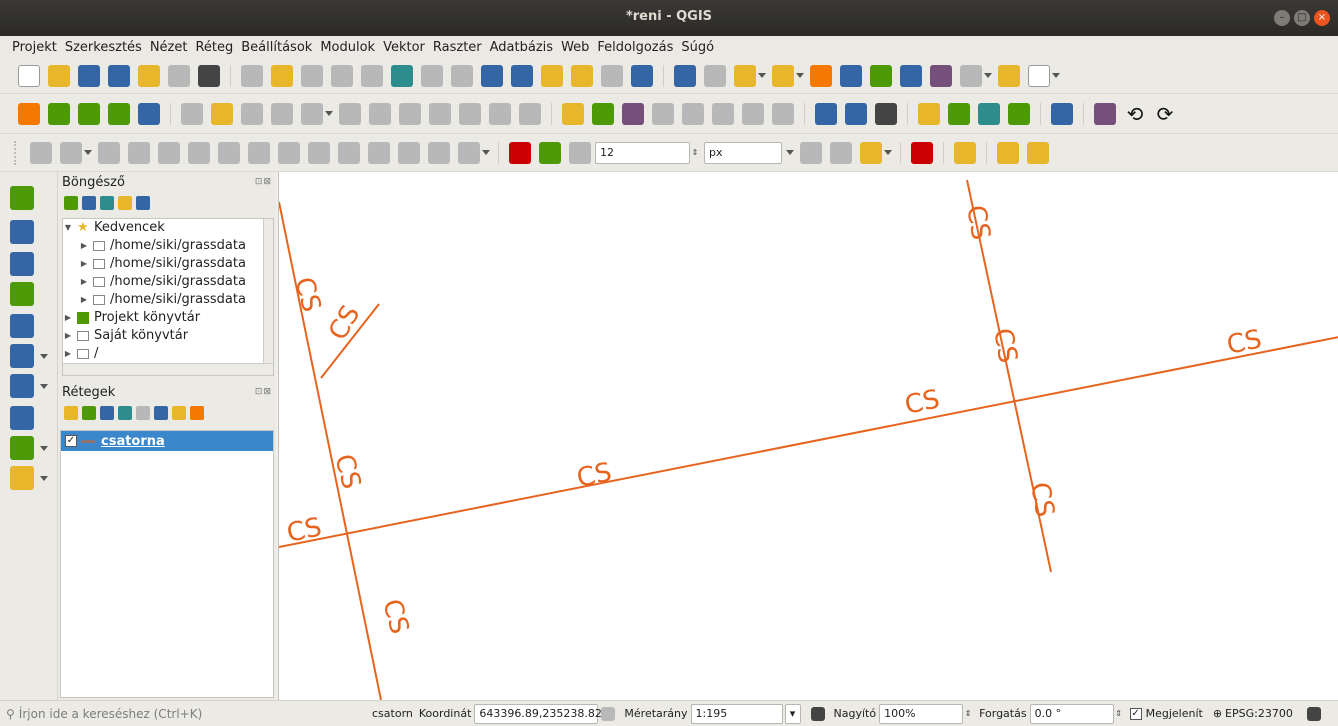  Describe the element at coordinates (71, 203) in the screenshot. I see `add-selected-icon` at that location.